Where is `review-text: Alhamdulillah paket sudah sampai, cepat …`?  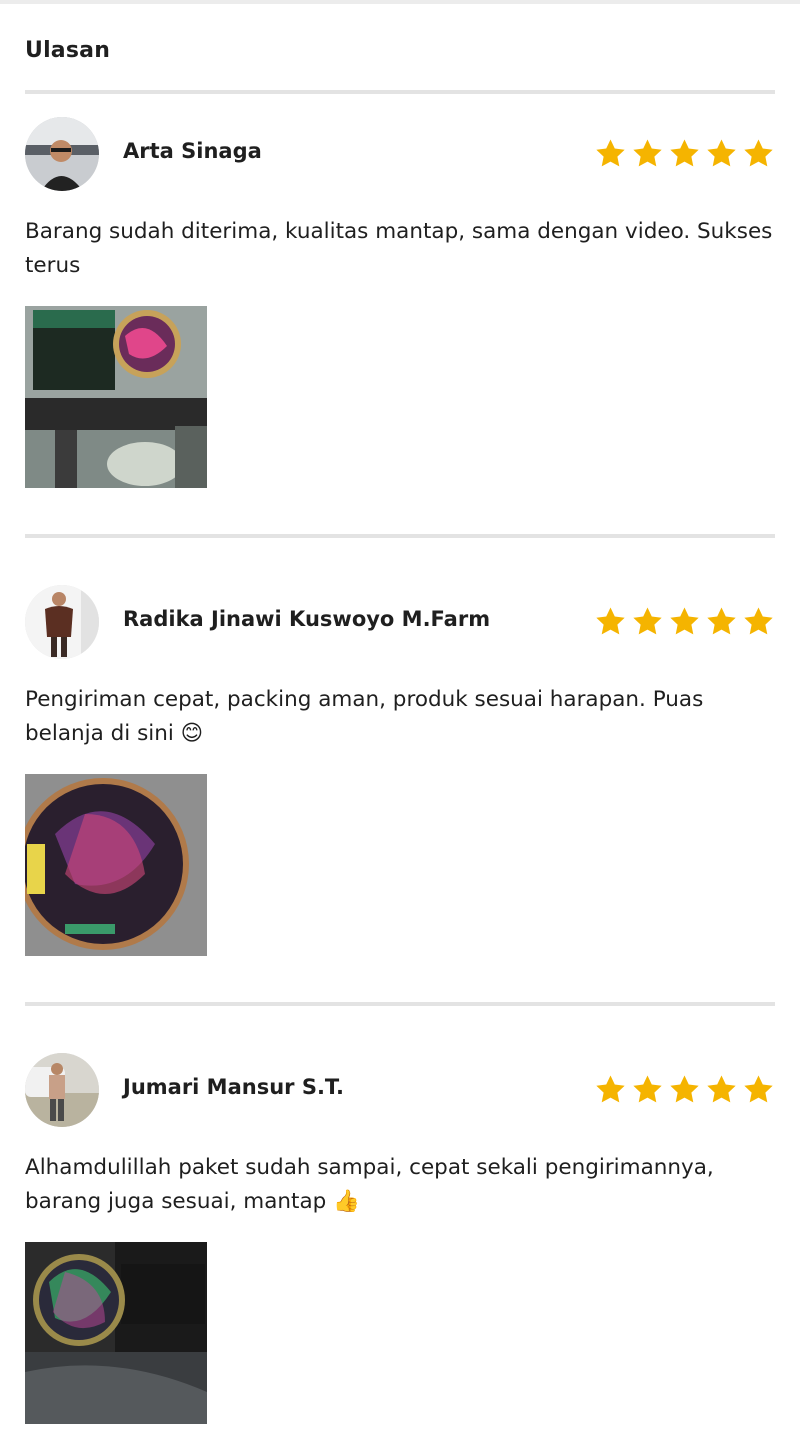 review-text: Alhamdulillah paket sudah sampai, cepat … is located at coordinates (369, 1184).